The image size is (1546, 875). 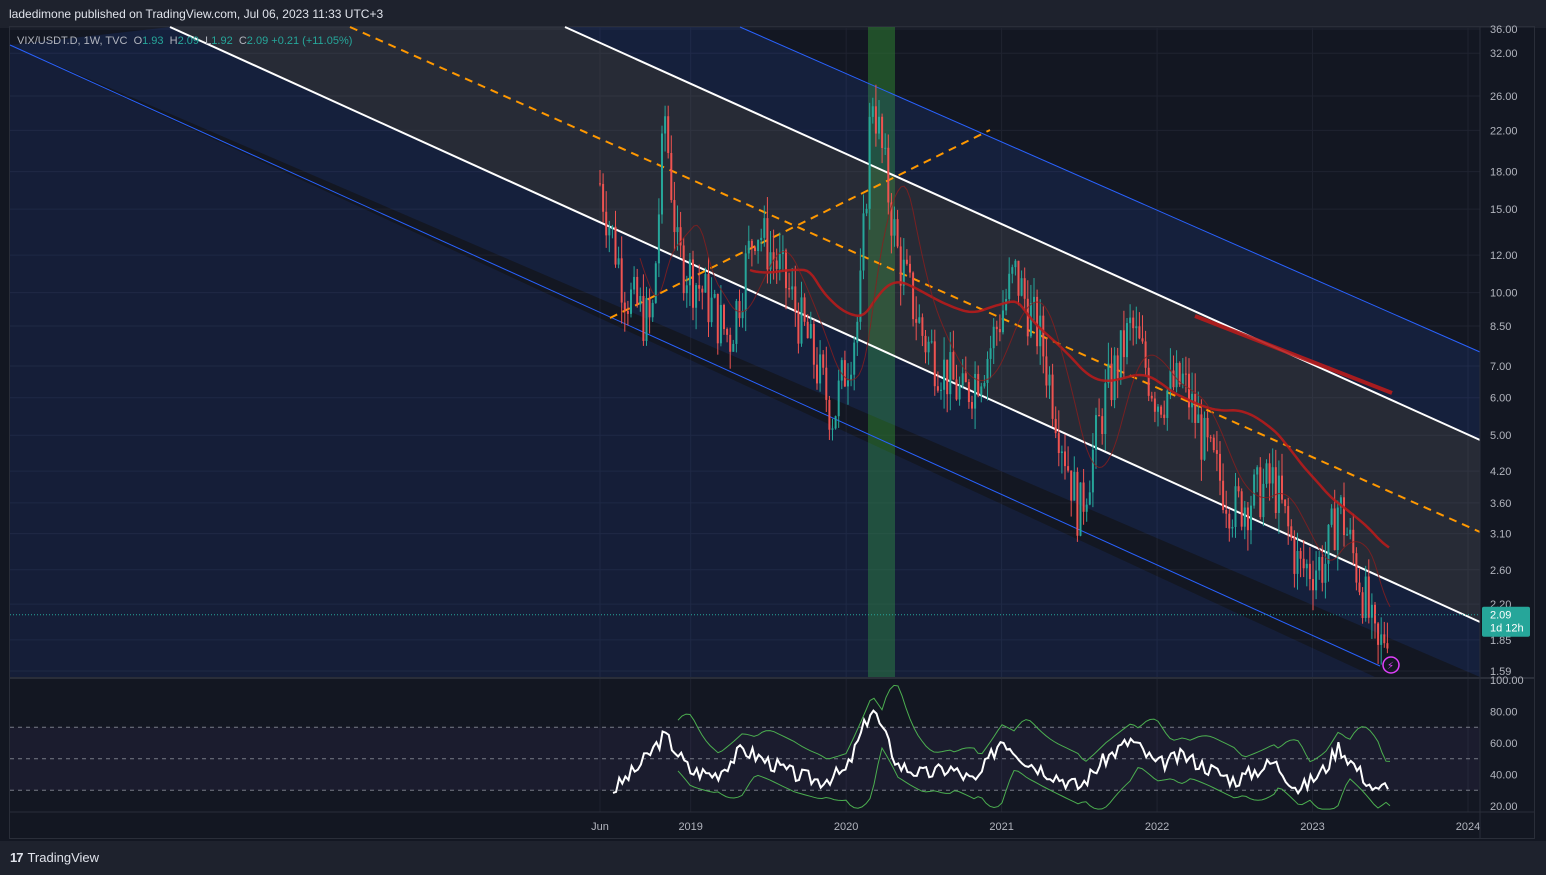 What do you see at coordinates (1504, 210) in the screenshot?
I see `price-axis-label: 15.00` at bounding box center [1504, 210].